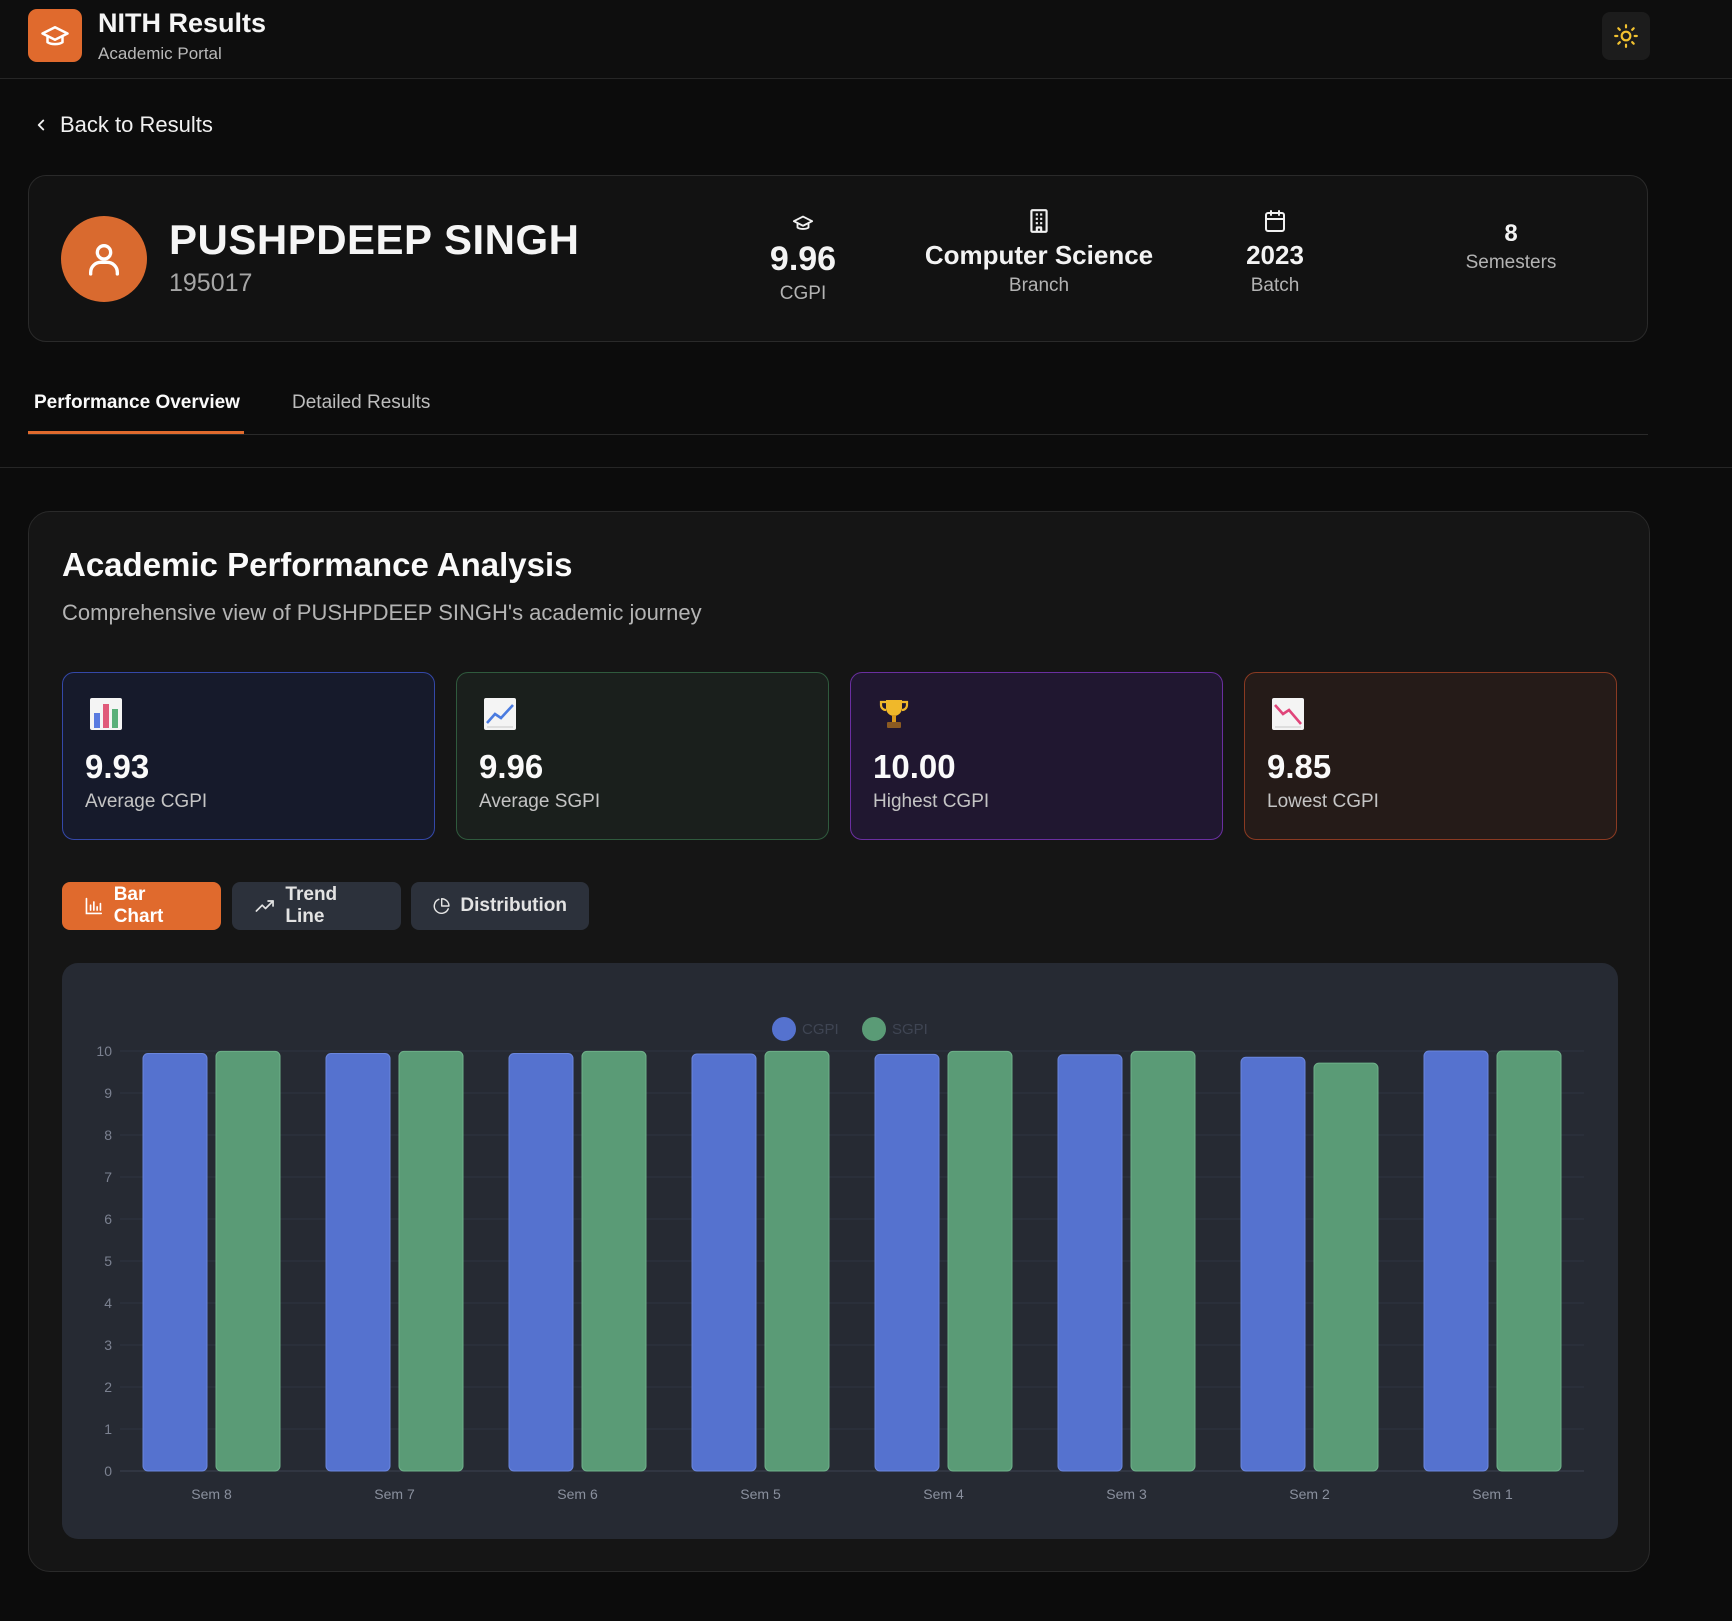 This screenshot has width=1732, height=1621. I want to click on stat-value: 2023, so click(1275, 255).